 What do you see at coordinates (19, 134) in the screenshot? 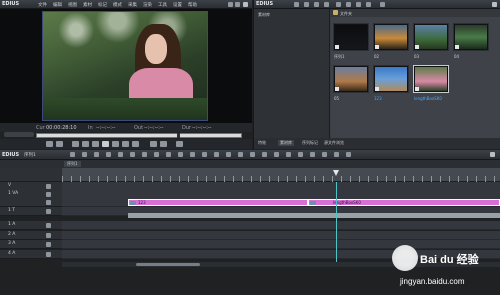
I see `player-zoom-bar` at bounding box center [19, 134].